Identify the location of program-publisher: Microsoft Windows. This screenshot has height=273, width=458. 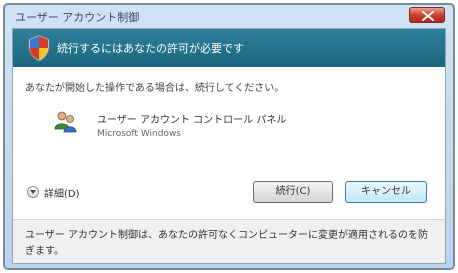
(139, 134).